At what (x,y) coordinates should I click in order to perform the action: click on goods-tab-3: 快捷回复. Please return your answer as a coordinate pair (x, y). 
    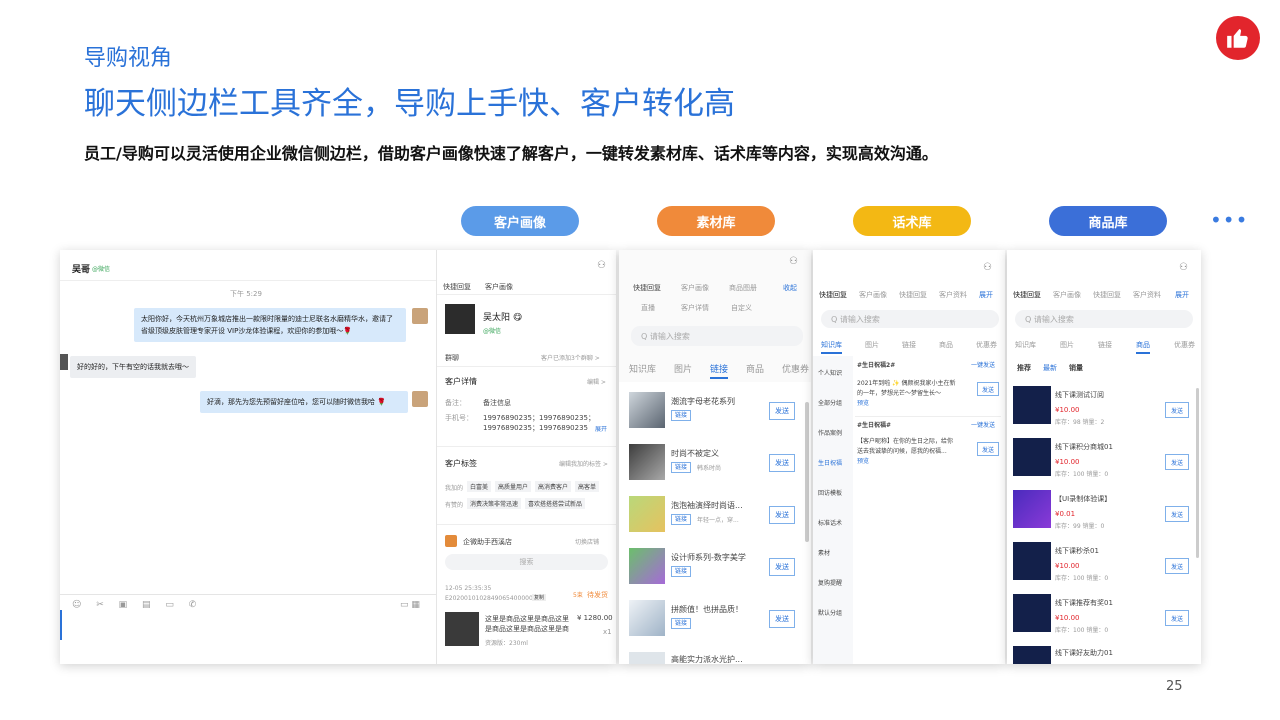
    Looking at the image, I should click on (1107, 295).